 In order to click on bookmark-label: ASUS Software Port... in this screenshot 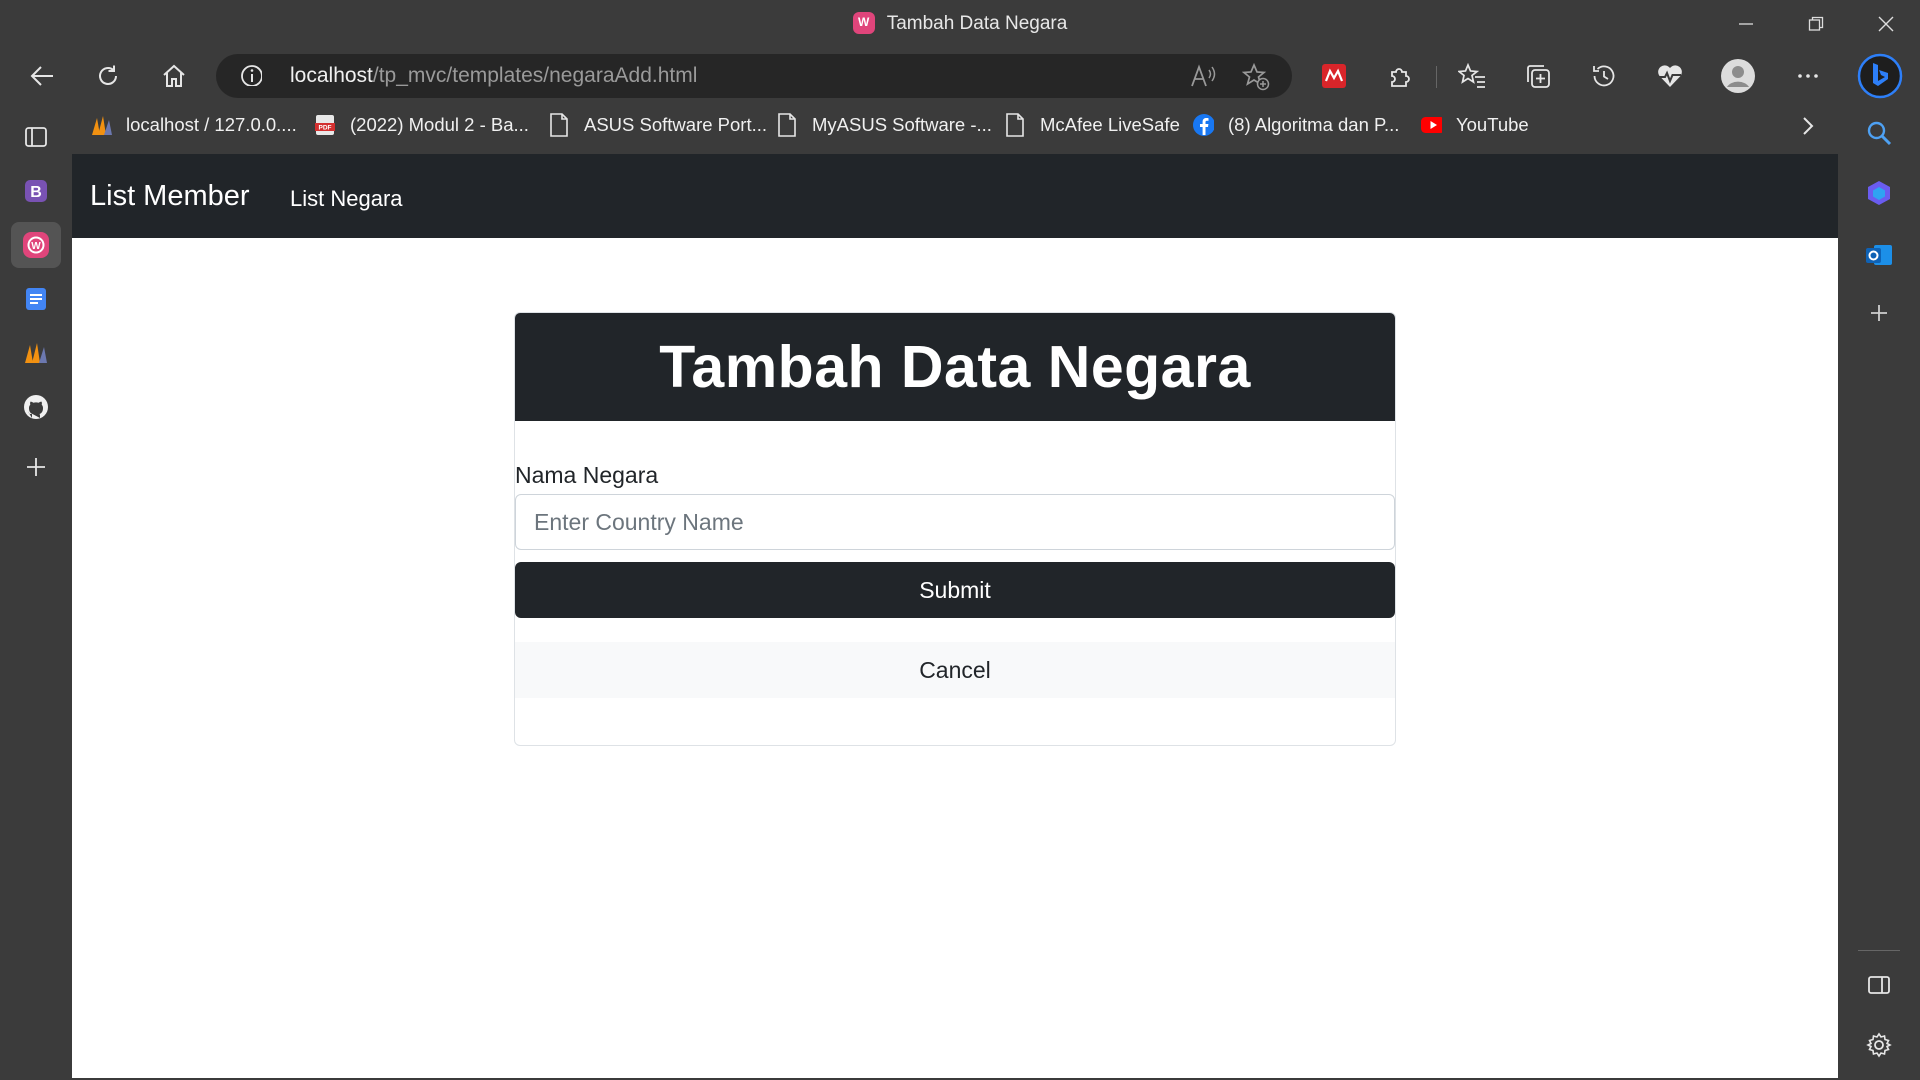, I will do `click(676, 124)`.